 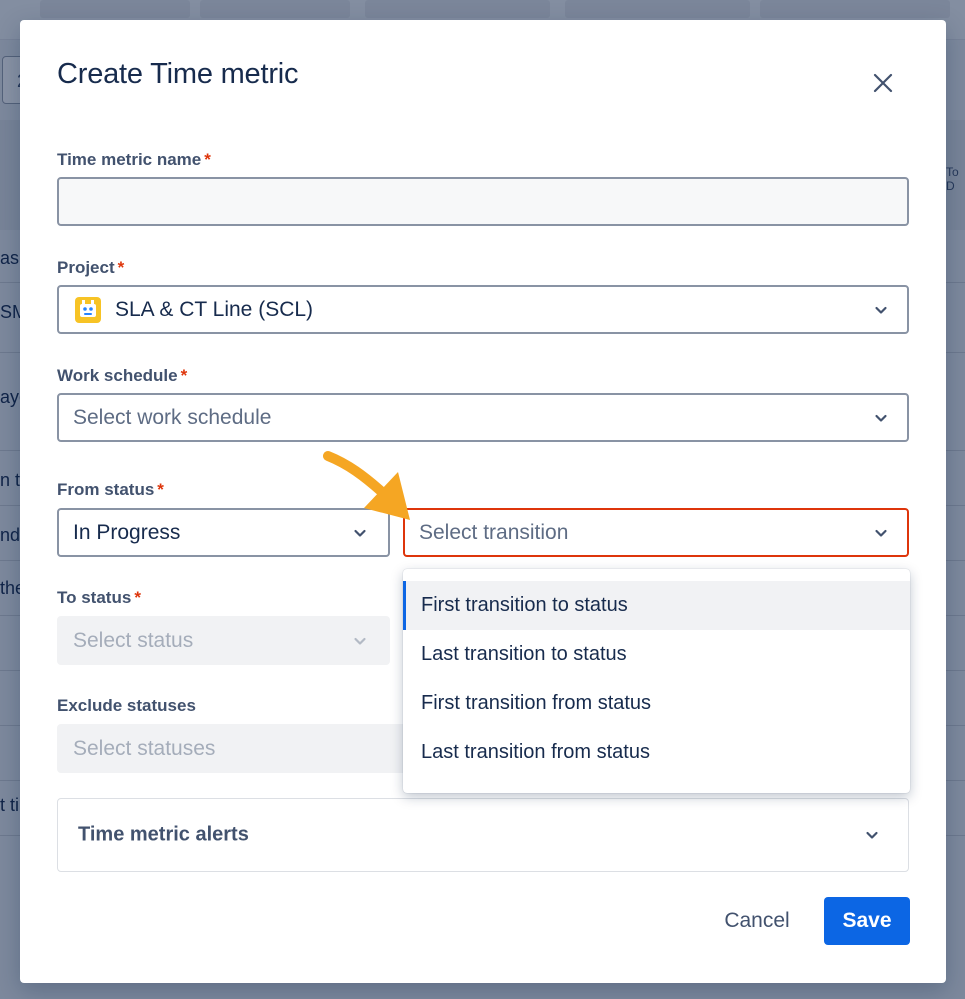 I want to click on from-status-label: From status *, so click(x=110, y=490).